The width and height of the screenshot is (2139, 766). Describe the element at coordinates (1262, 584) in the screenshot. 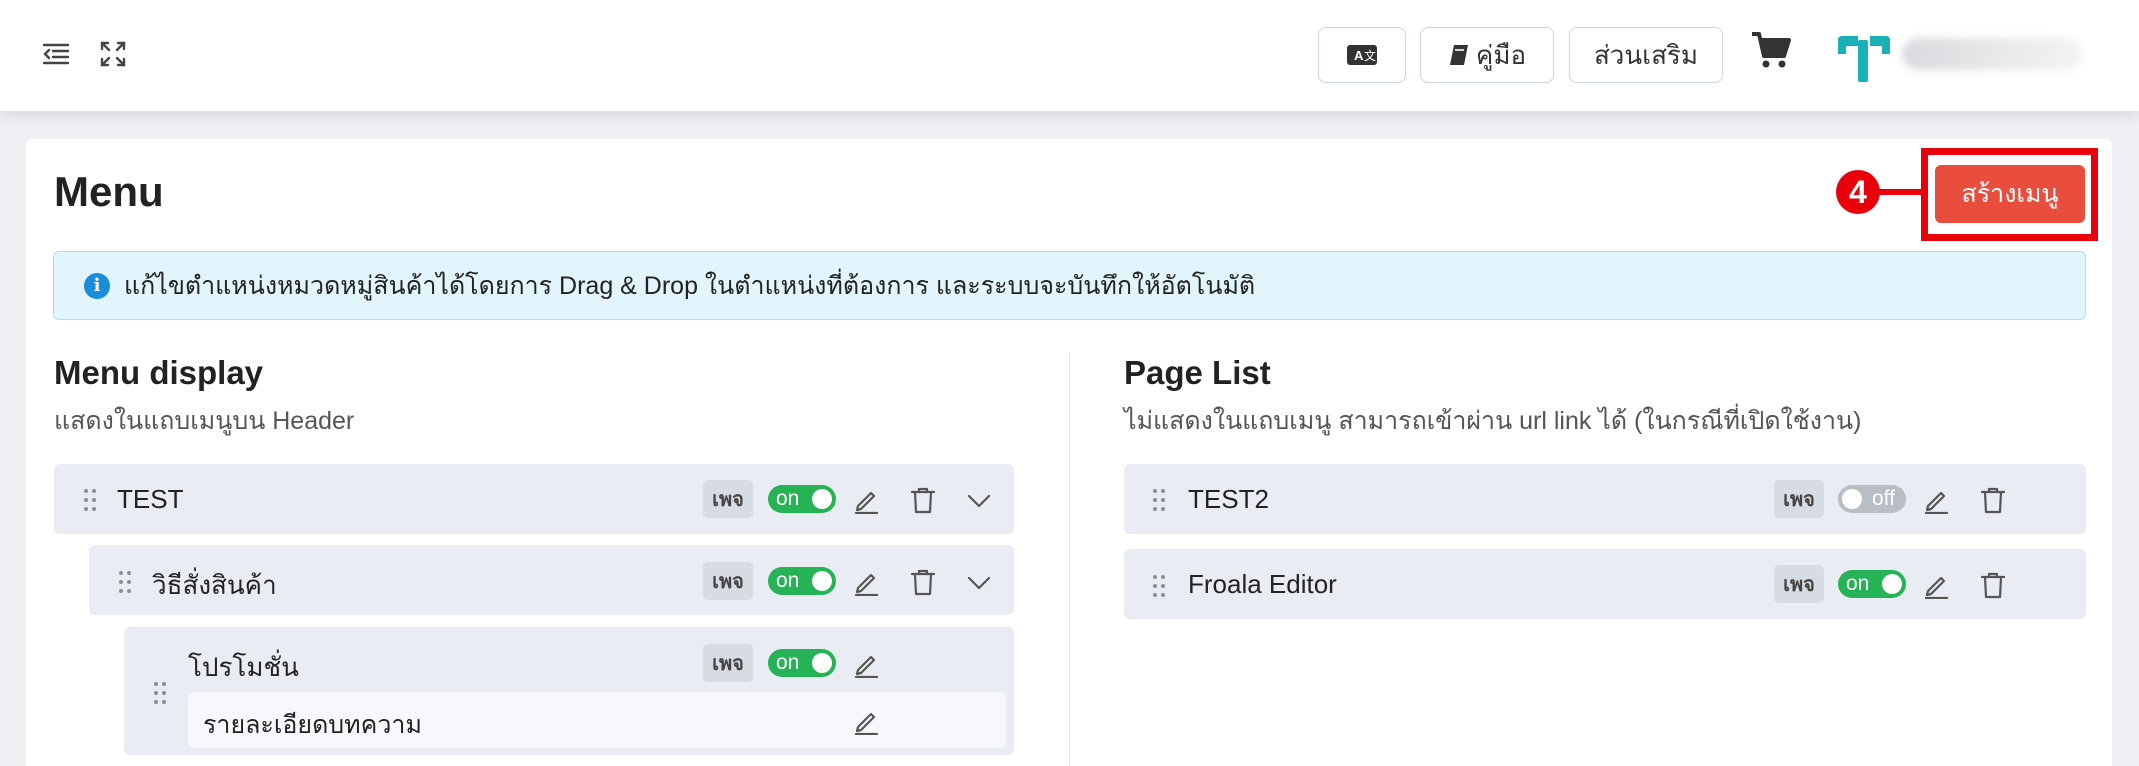

I see `page-item-label: Froala Editor` at that location.